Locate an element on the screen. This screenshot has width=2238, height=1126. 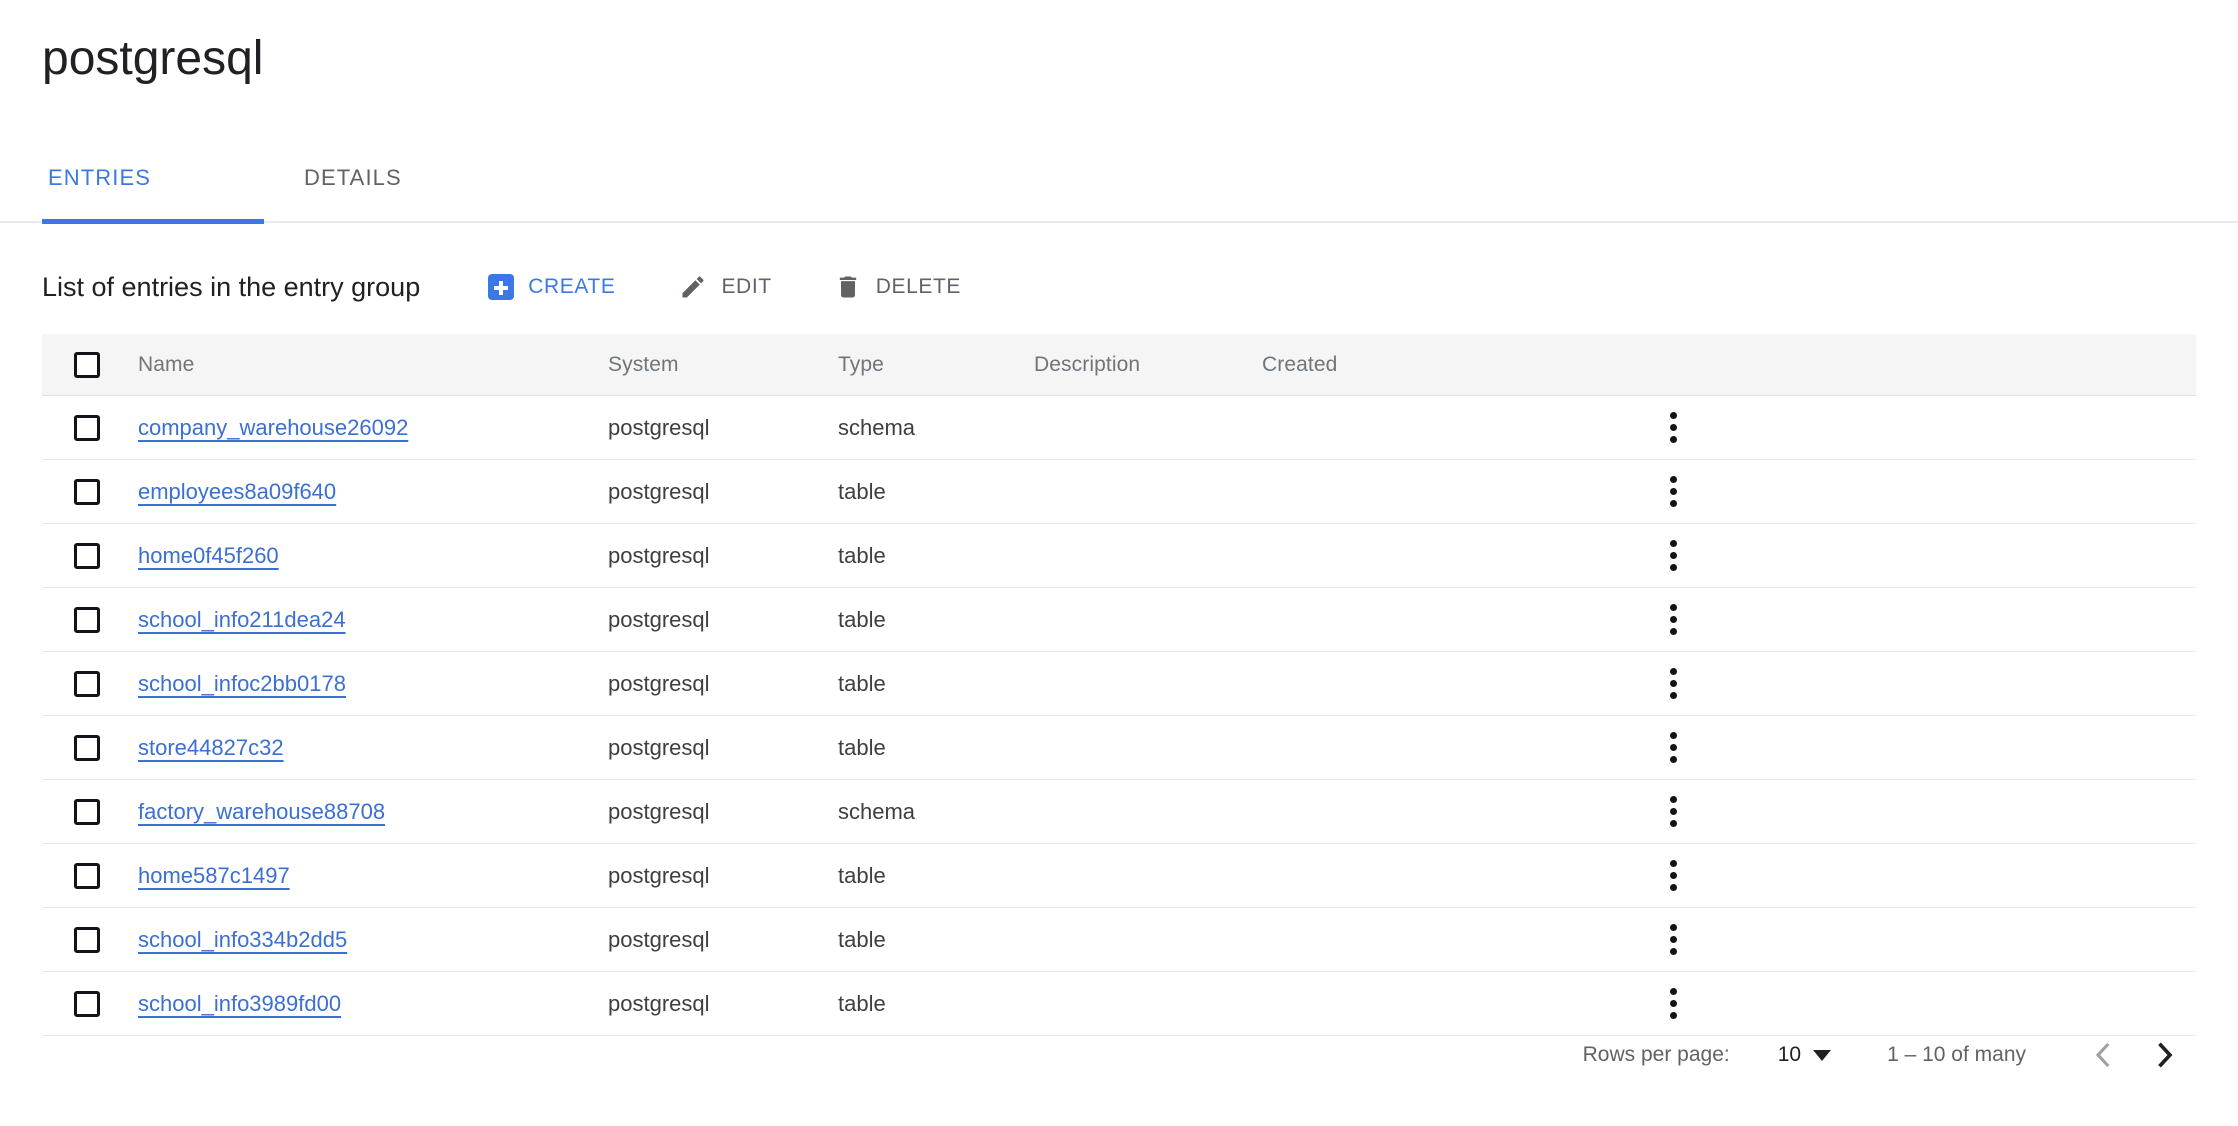
entry-name-link: school_info211dea24 is located at coordinates (242, 620).